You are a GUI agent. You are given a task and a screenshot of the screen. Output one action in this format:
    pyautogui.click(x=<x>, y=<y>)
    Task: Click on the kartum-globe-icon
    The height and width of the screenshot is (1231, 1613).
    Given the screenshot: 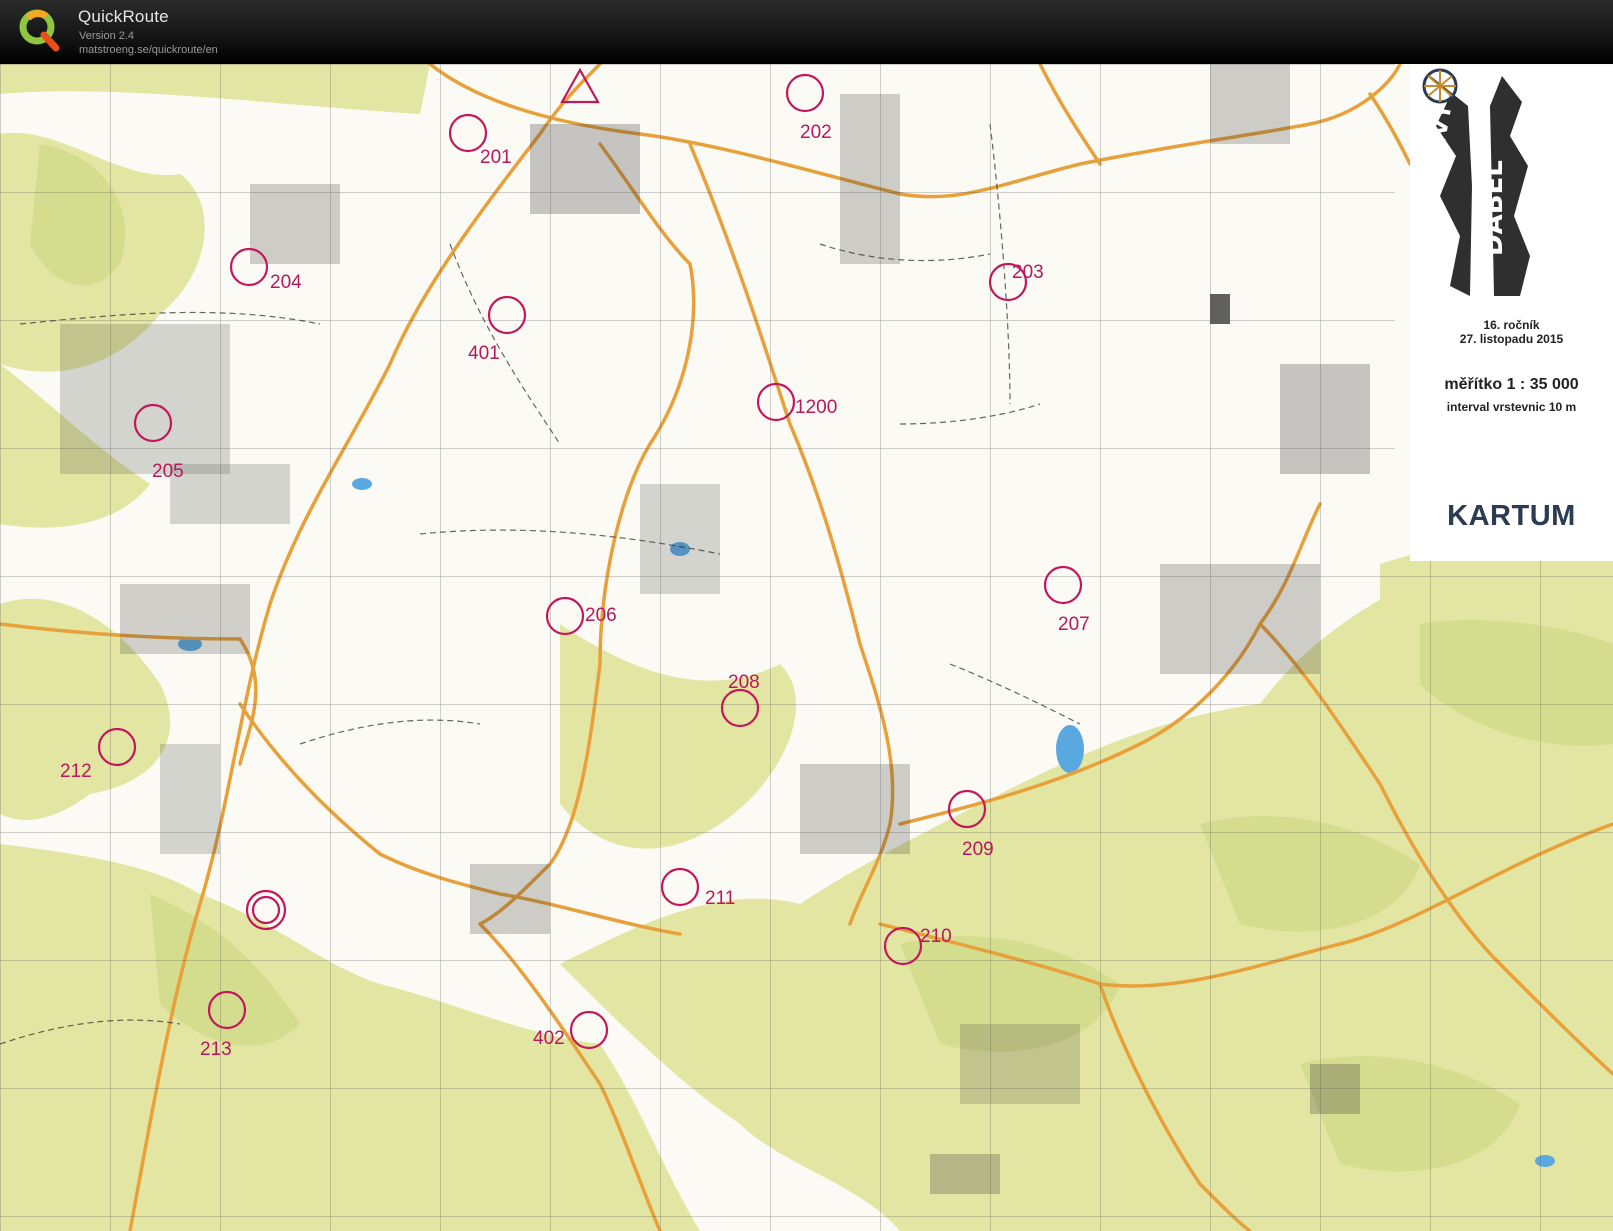 What is the action you would take?
    pyautogui.click(x=1440, y=86)
    